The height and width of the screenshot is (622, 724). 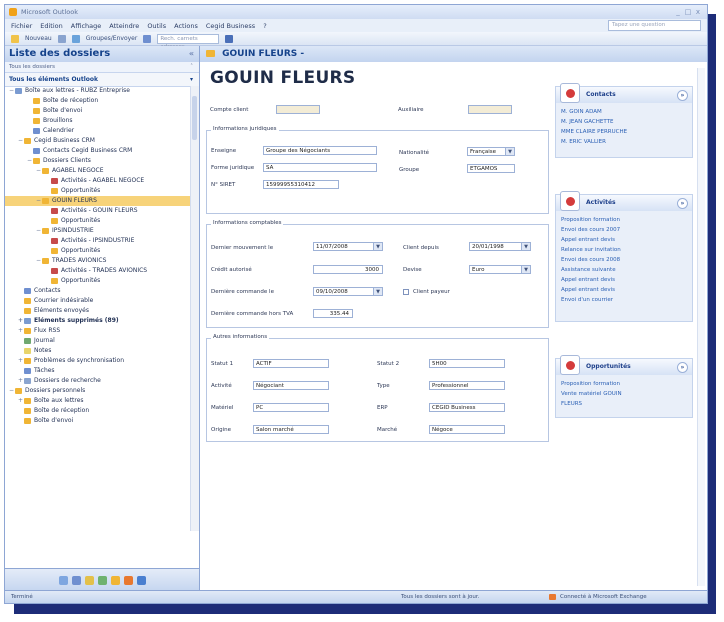 I want to click on menu-actions: Actions, so click(x=186, y=26).